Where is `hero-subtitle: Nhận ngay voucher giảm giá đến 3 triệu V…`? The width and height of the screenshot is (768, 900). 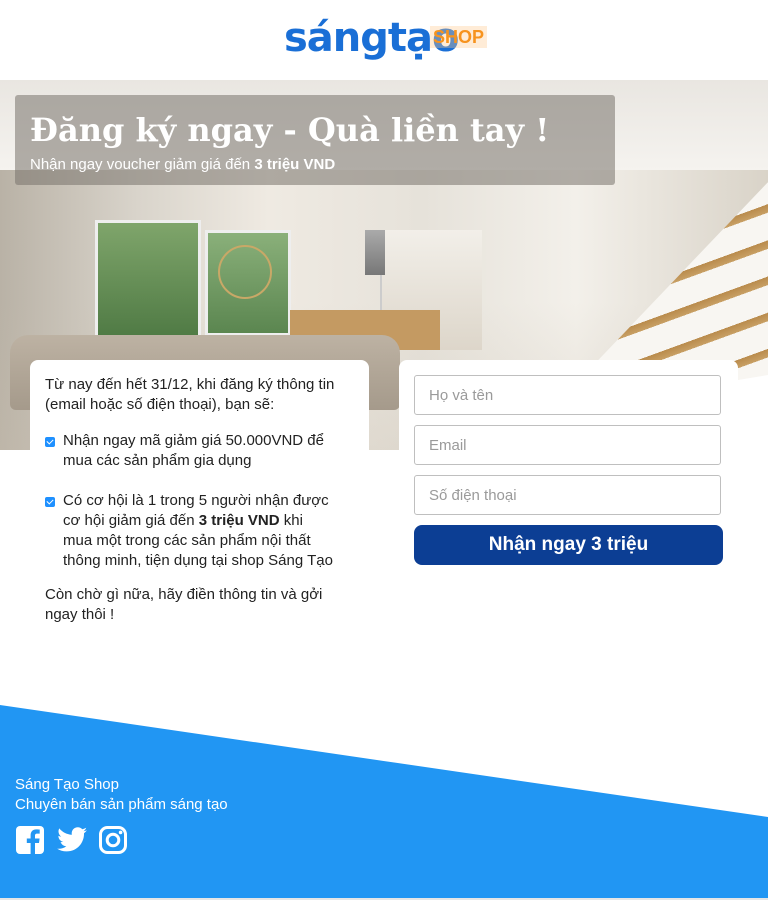
hero-subtitle: Nhận ngay voucher giảm giá đến 3 triệu V… is located at coordinates (182, 165).